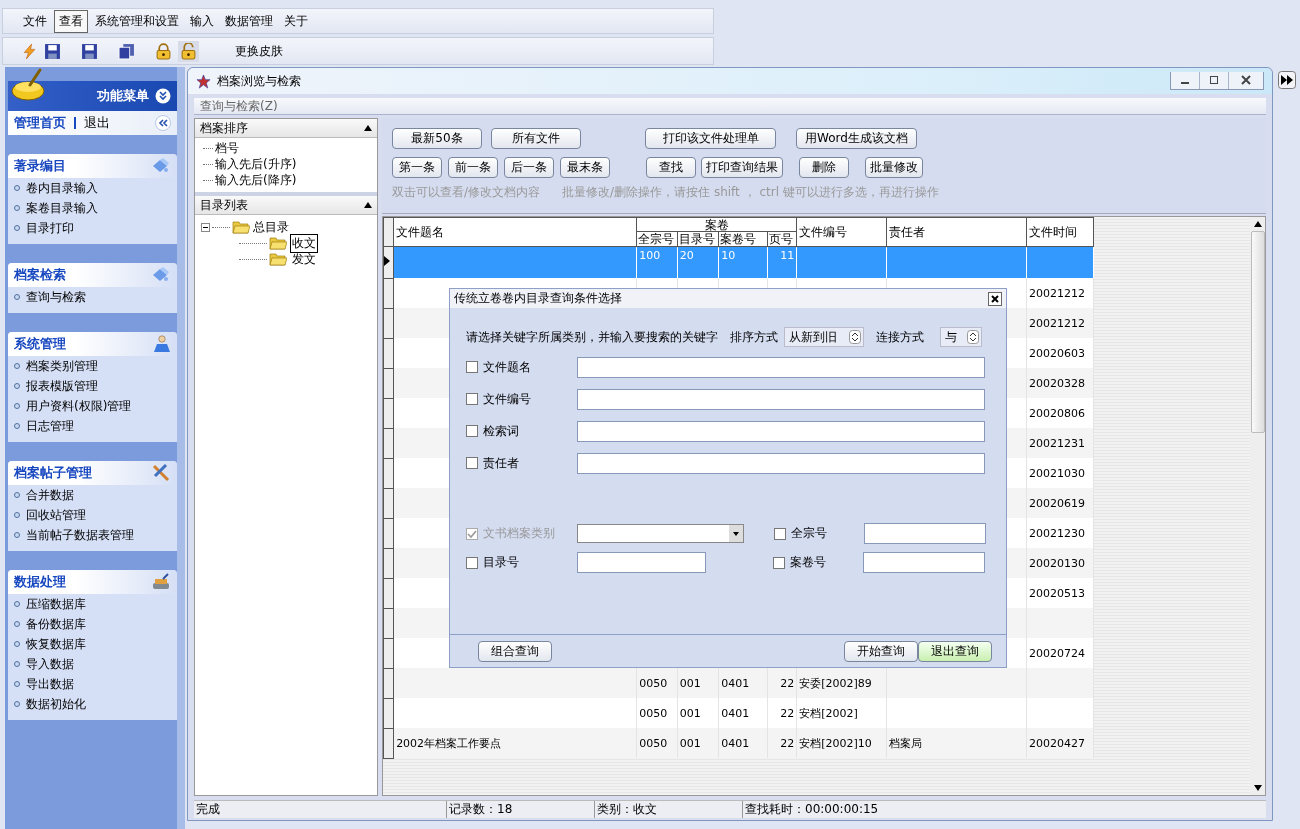 This screenshot has width=1300, height=829. What do you see at coordinates (92, 604) in the screenshot?
I see `sidebar-item: 压缩数据库` at bounding box center [92, 604].